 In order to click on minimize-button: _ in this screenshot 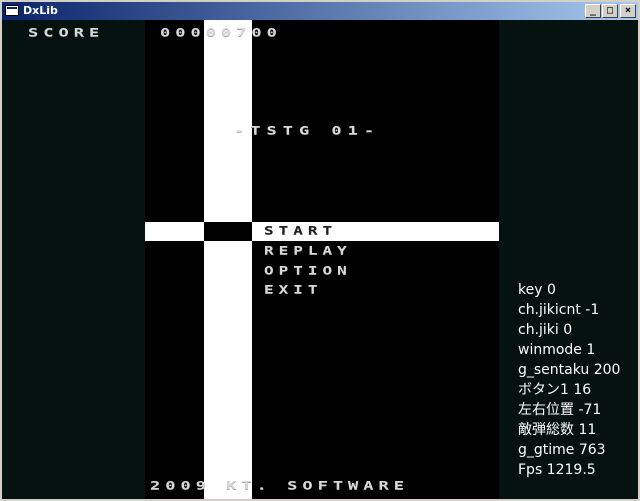, I will do `click(593, 11)`.